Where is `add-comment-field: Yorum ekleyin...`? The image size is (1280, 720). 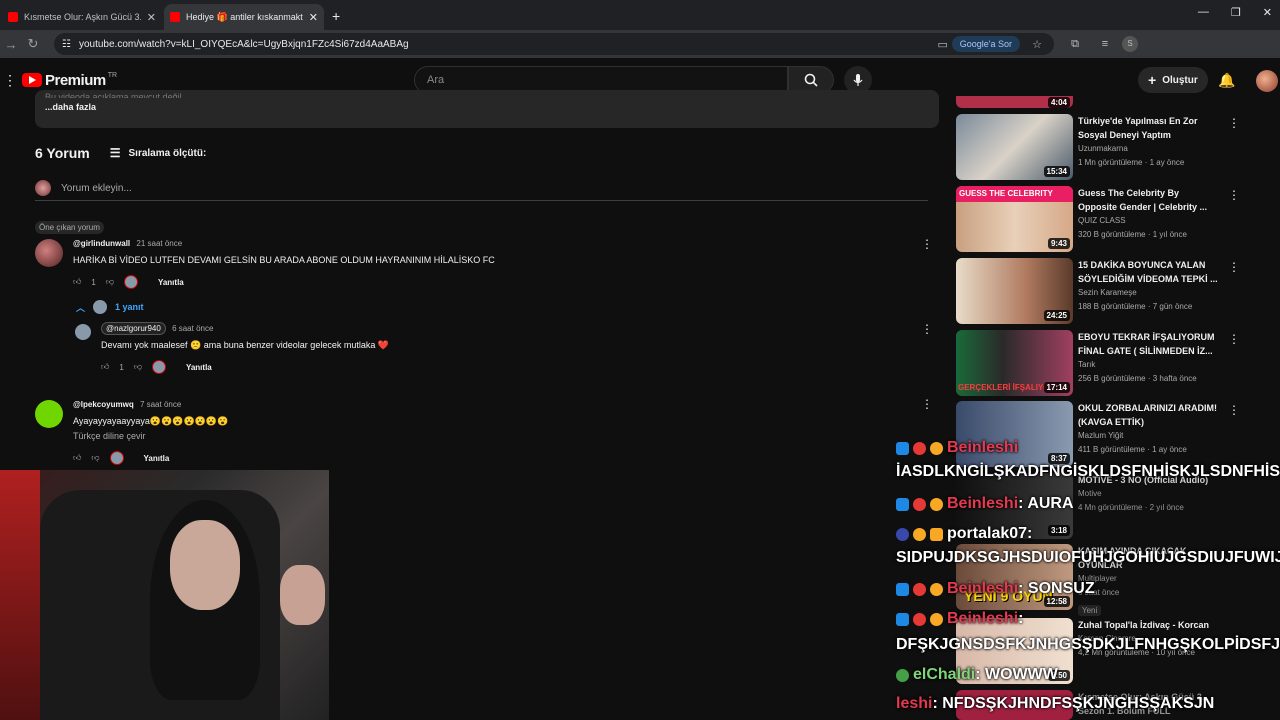
add-comment-field: Yorum ekleyin... is located at coordinates (481, 190).